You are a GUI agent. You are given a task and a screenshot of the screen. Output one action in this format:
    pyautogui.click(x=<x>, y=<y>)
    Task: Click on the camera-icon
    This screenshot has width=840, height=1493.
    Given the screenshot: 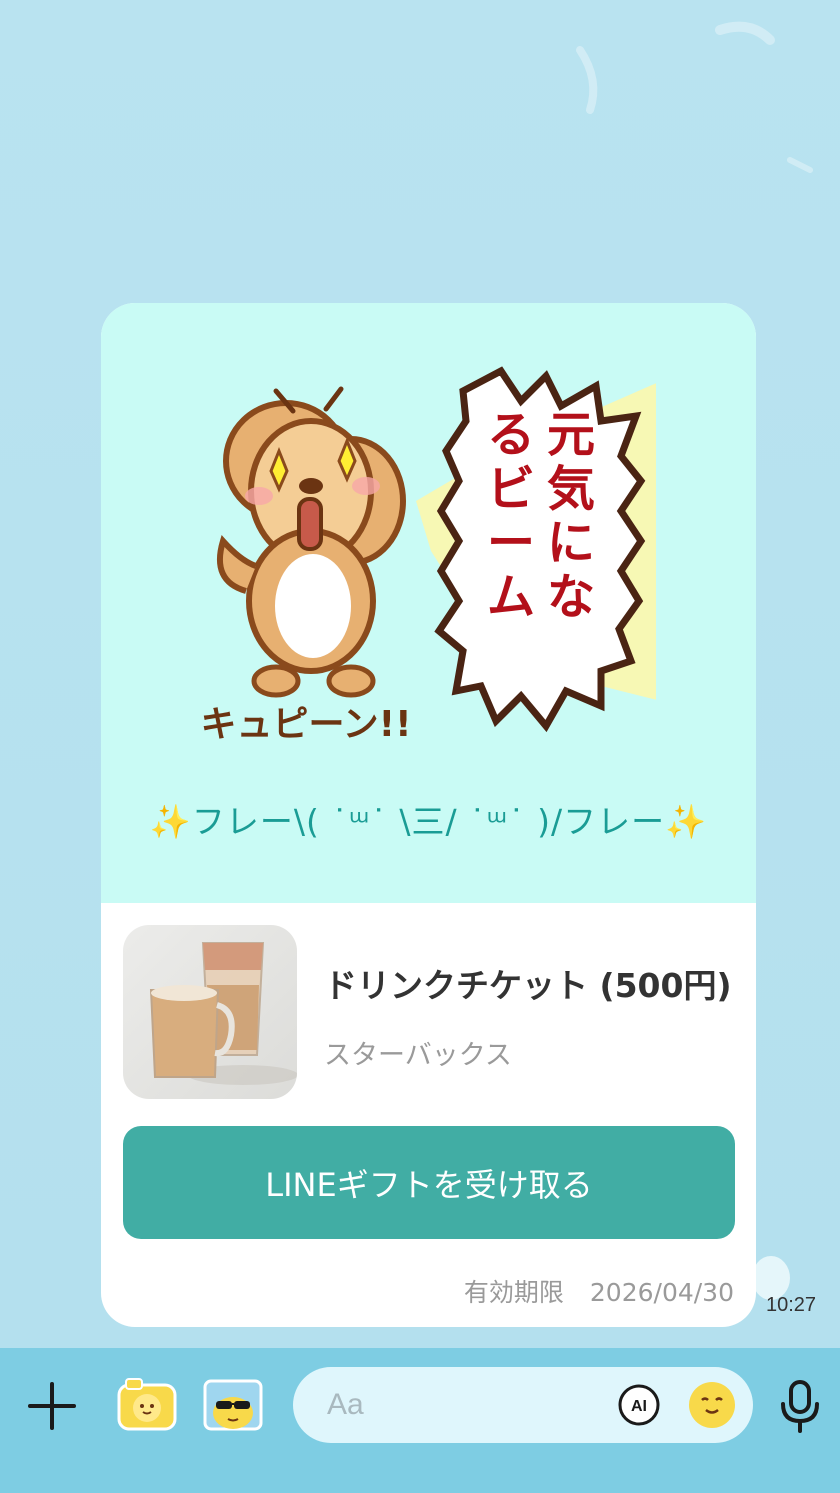 What is the action you would take?
    pyautogui.click(x=147, y=1404)
    